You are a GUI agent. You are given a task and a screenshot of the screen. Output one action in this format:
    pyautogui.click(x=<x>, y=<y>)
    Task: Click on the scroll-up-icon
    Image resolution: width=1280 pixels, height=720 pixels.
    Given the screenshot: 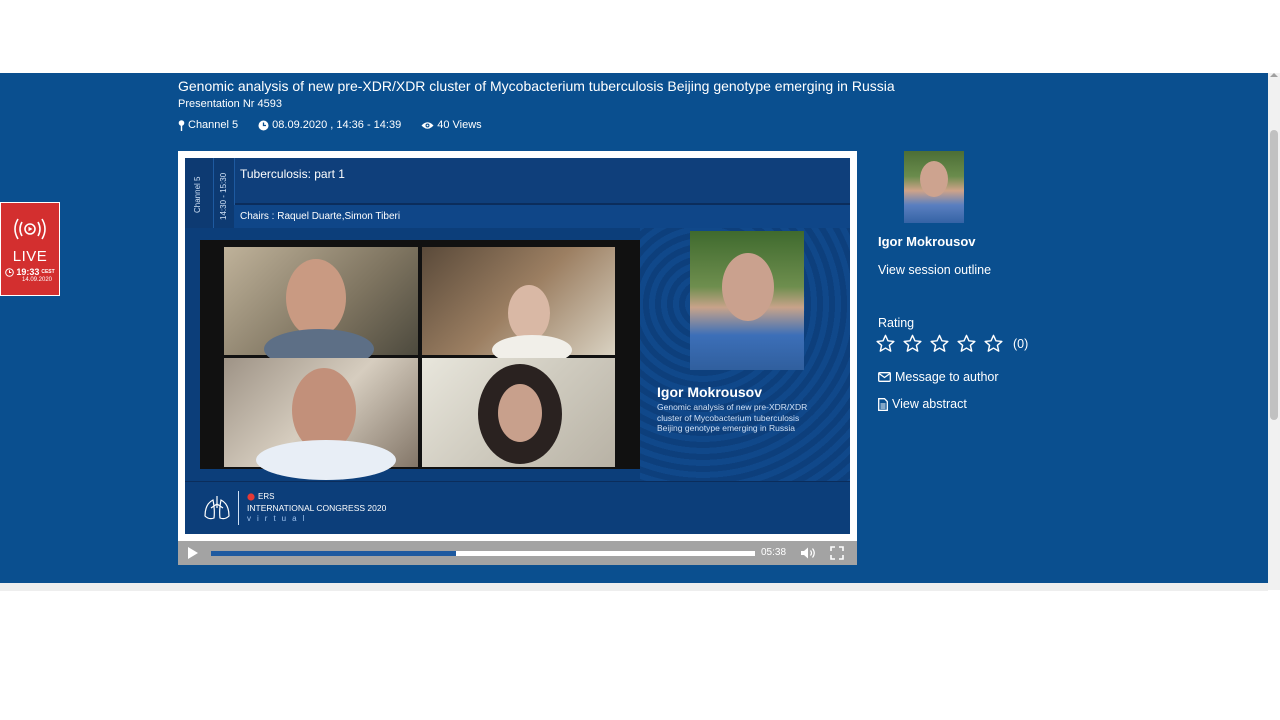 What is the action you would take?
    pyautogui.click(x=1274, y=75)
    